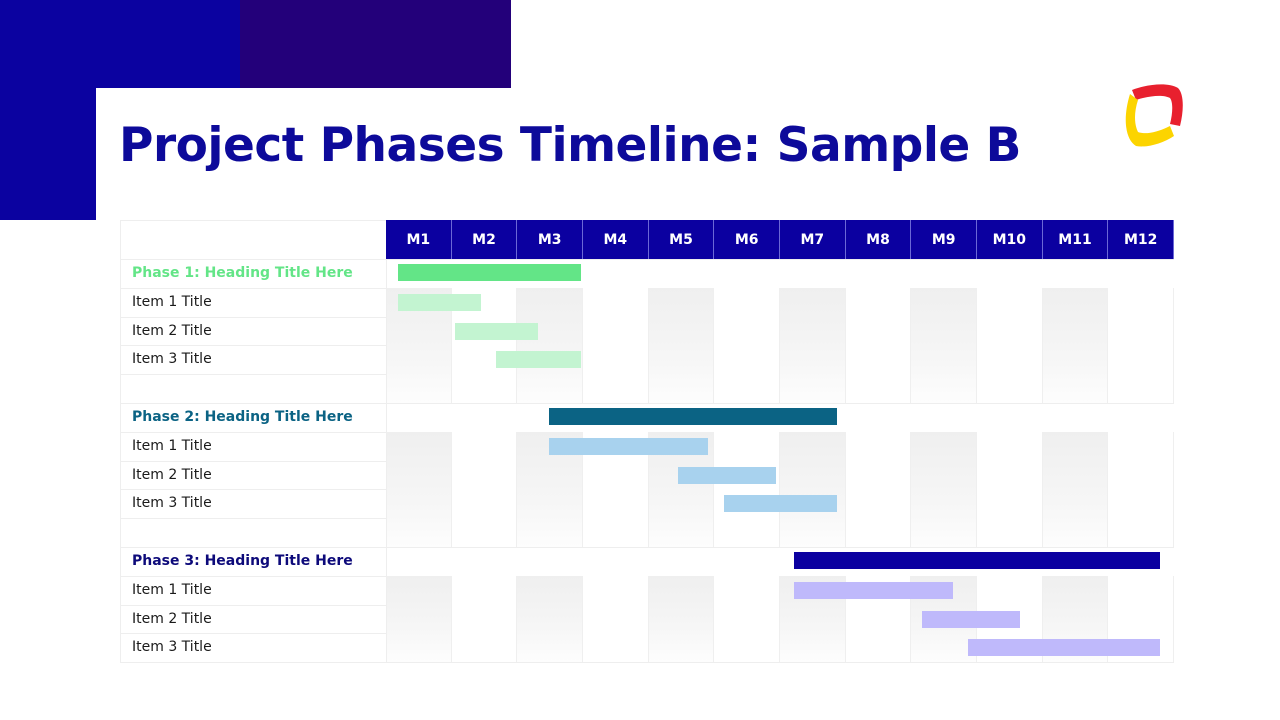 Image resolution: width=1280 pixels, height=720 pixels. Describe the element at coordinates (1141, 239) in the screenshot. I see `month-header-m12: M12` at that location.